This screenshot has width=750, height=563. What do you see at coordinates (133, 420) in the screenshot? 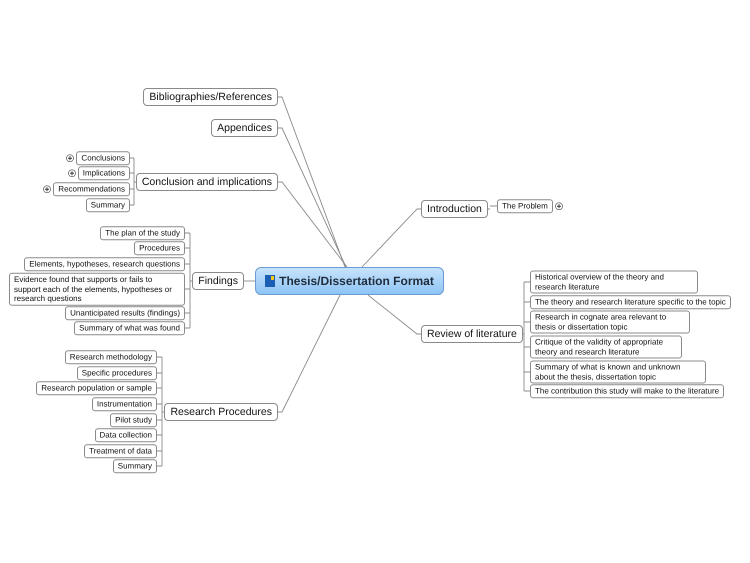
I see `subtopic: Pilot study` at bounding box center [133, 420].